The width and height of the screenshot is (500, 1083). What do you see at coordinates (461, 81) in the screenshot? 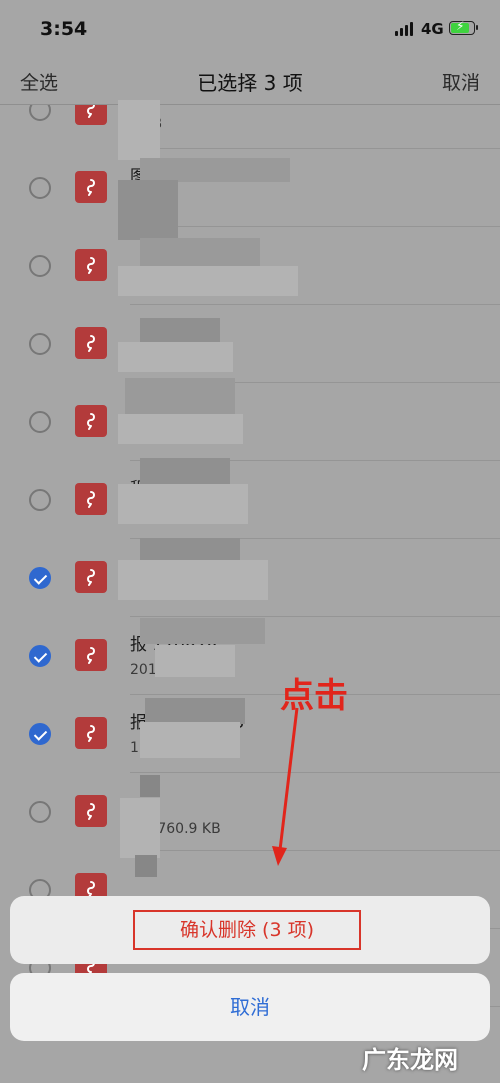
I see `cancel-selection-button: 取消` at bounding box center [461, 81].